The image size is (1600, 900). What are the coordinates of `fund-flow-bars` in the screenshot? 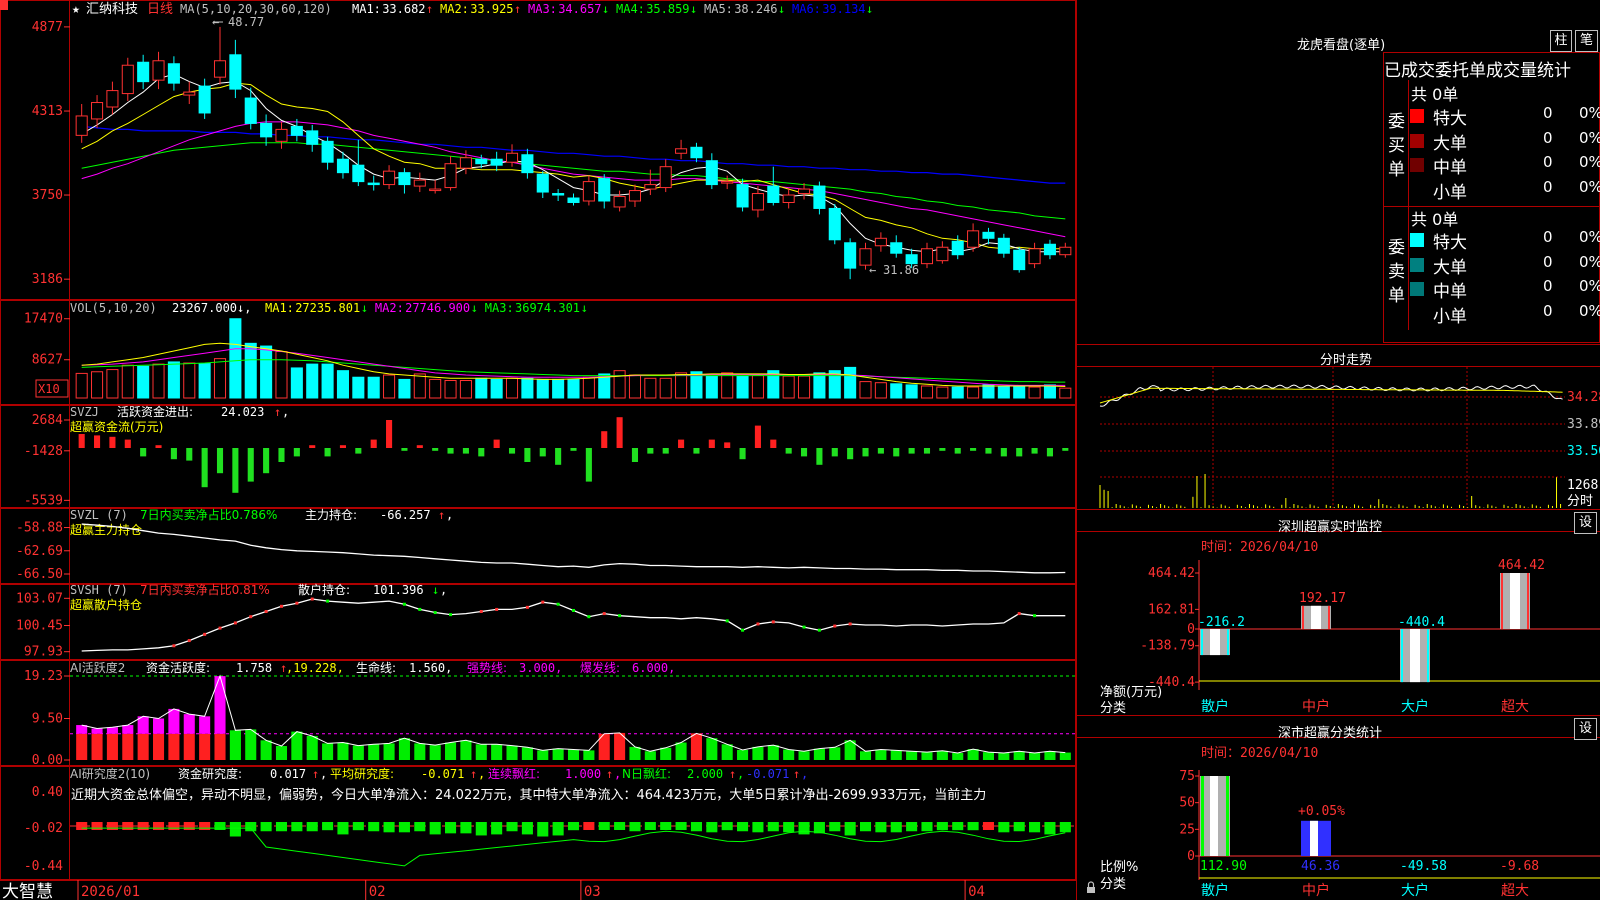 It's located at (573, 455).